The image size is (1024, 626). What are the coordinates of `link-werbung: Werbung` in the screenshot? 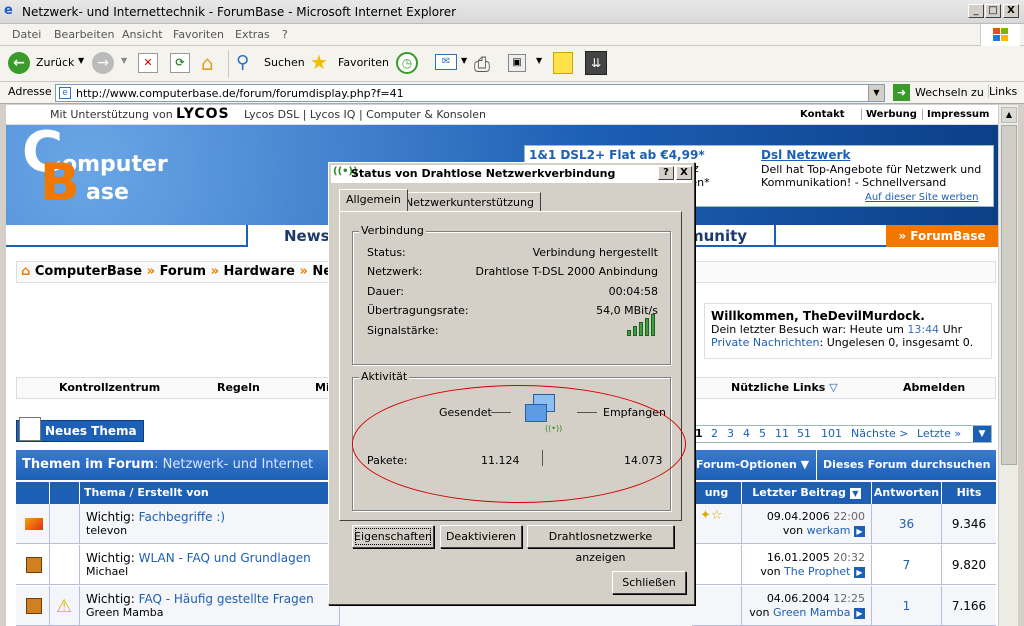 It's located at (889, 114).